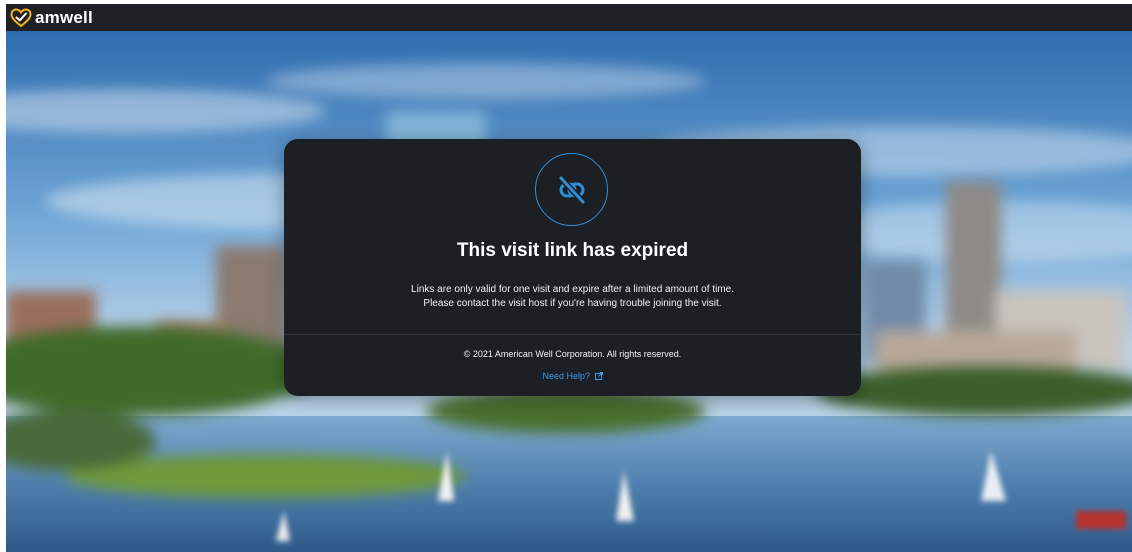 Image resolution: width=1132 pixels, height=552 pixels. Describe the element at coordinates (21, 17) in the screenshot. I see `heart-check-logo-icon` at that location.